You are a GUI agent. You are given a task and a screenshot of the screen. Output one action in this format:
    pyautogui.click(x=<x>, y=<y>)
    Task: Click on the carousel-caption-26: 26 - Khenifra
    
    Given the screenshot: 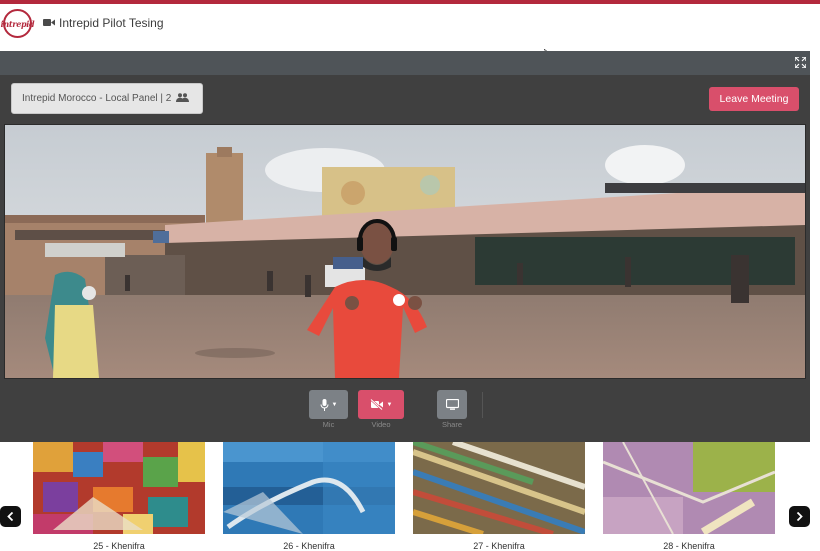 What is the action you would take?
    pyautogui.click(x=309, y=546)
    